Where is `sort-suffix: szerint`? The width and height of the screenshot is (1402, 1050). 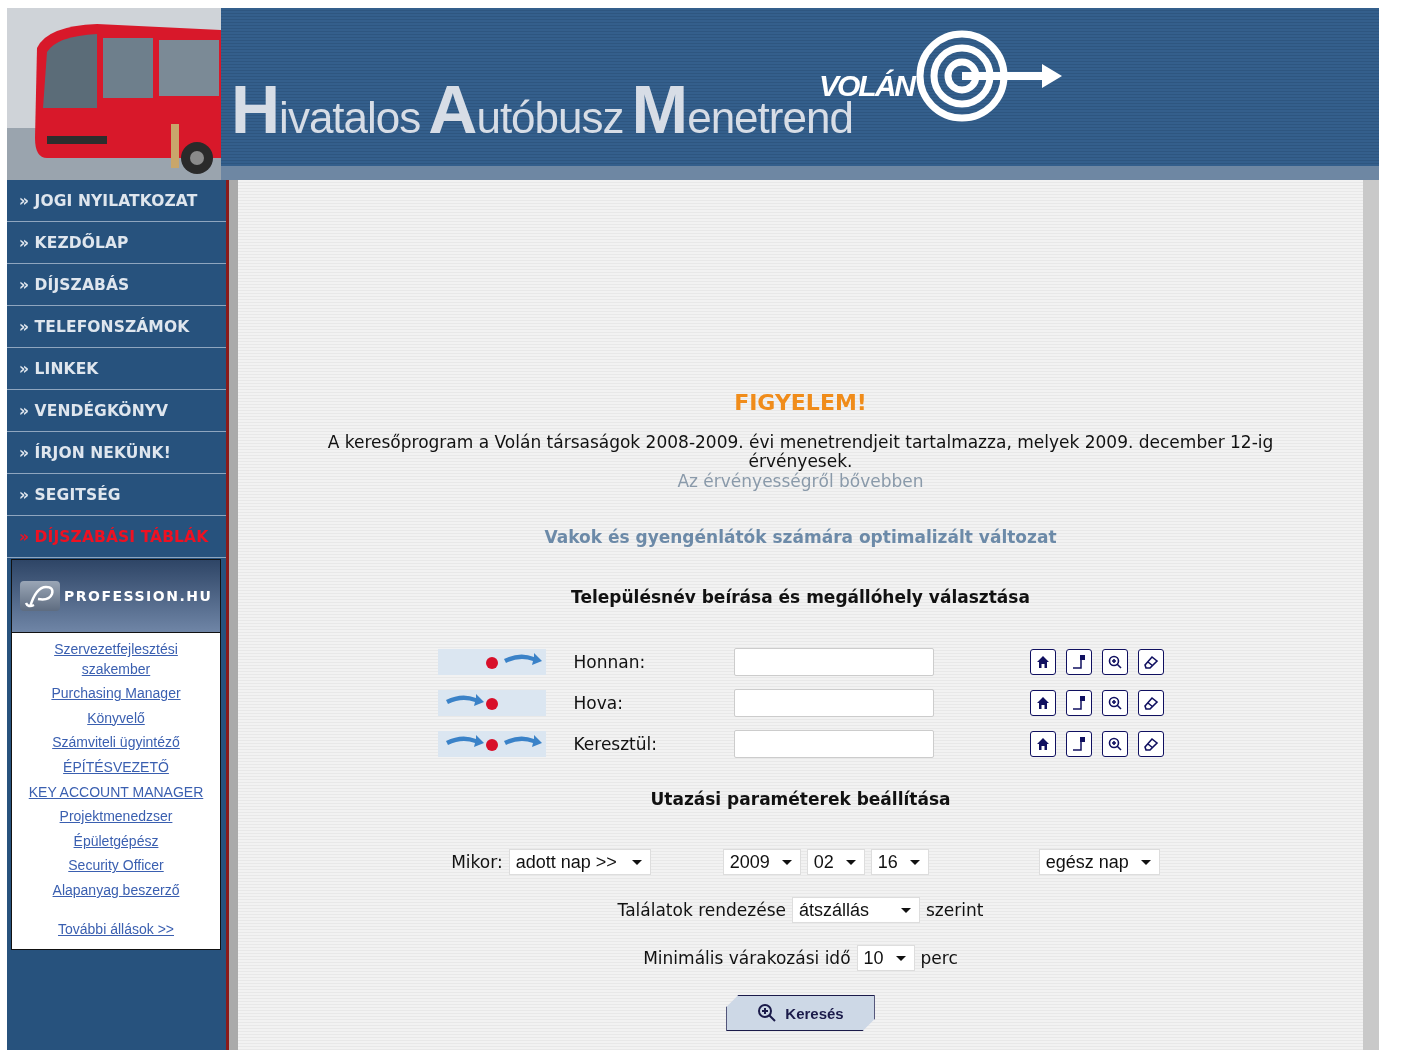 sort-suffix: szerint is located at coordinates (955, 910).